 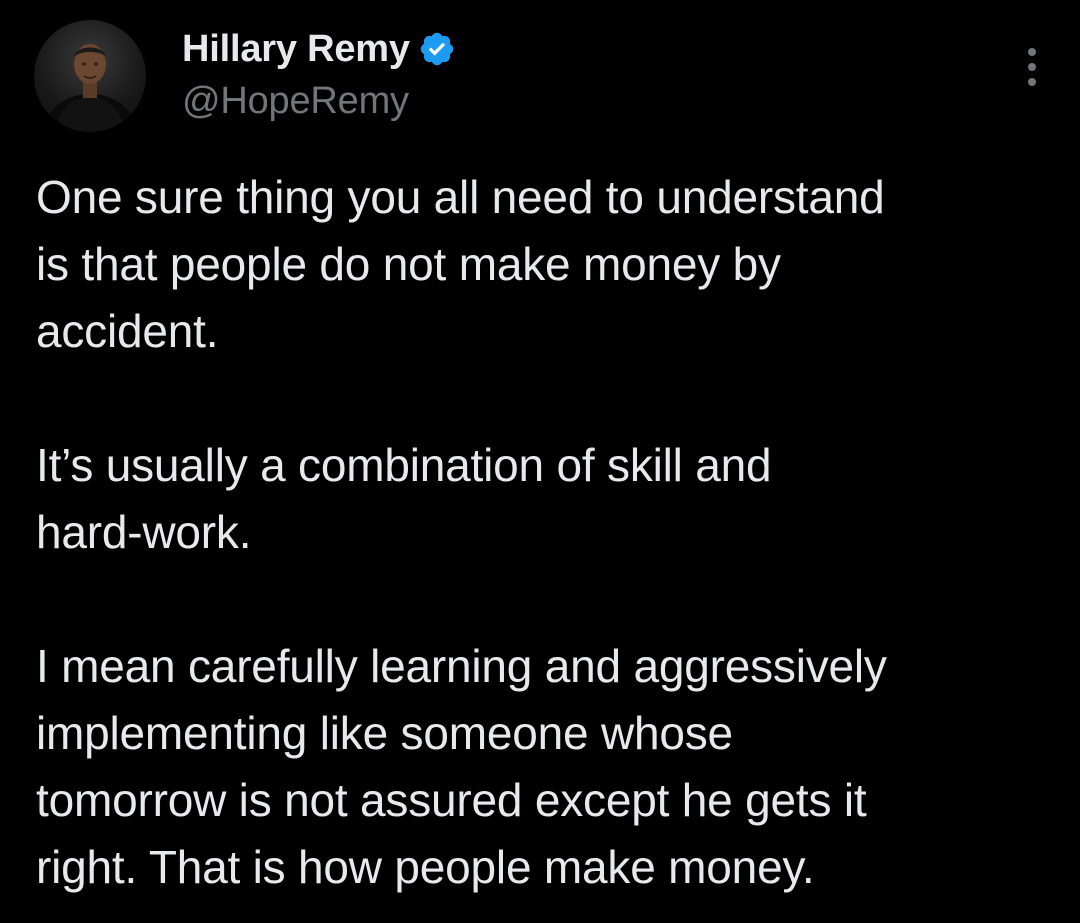 I want to click on tweet-line: accident., so click(x=127, y=331).